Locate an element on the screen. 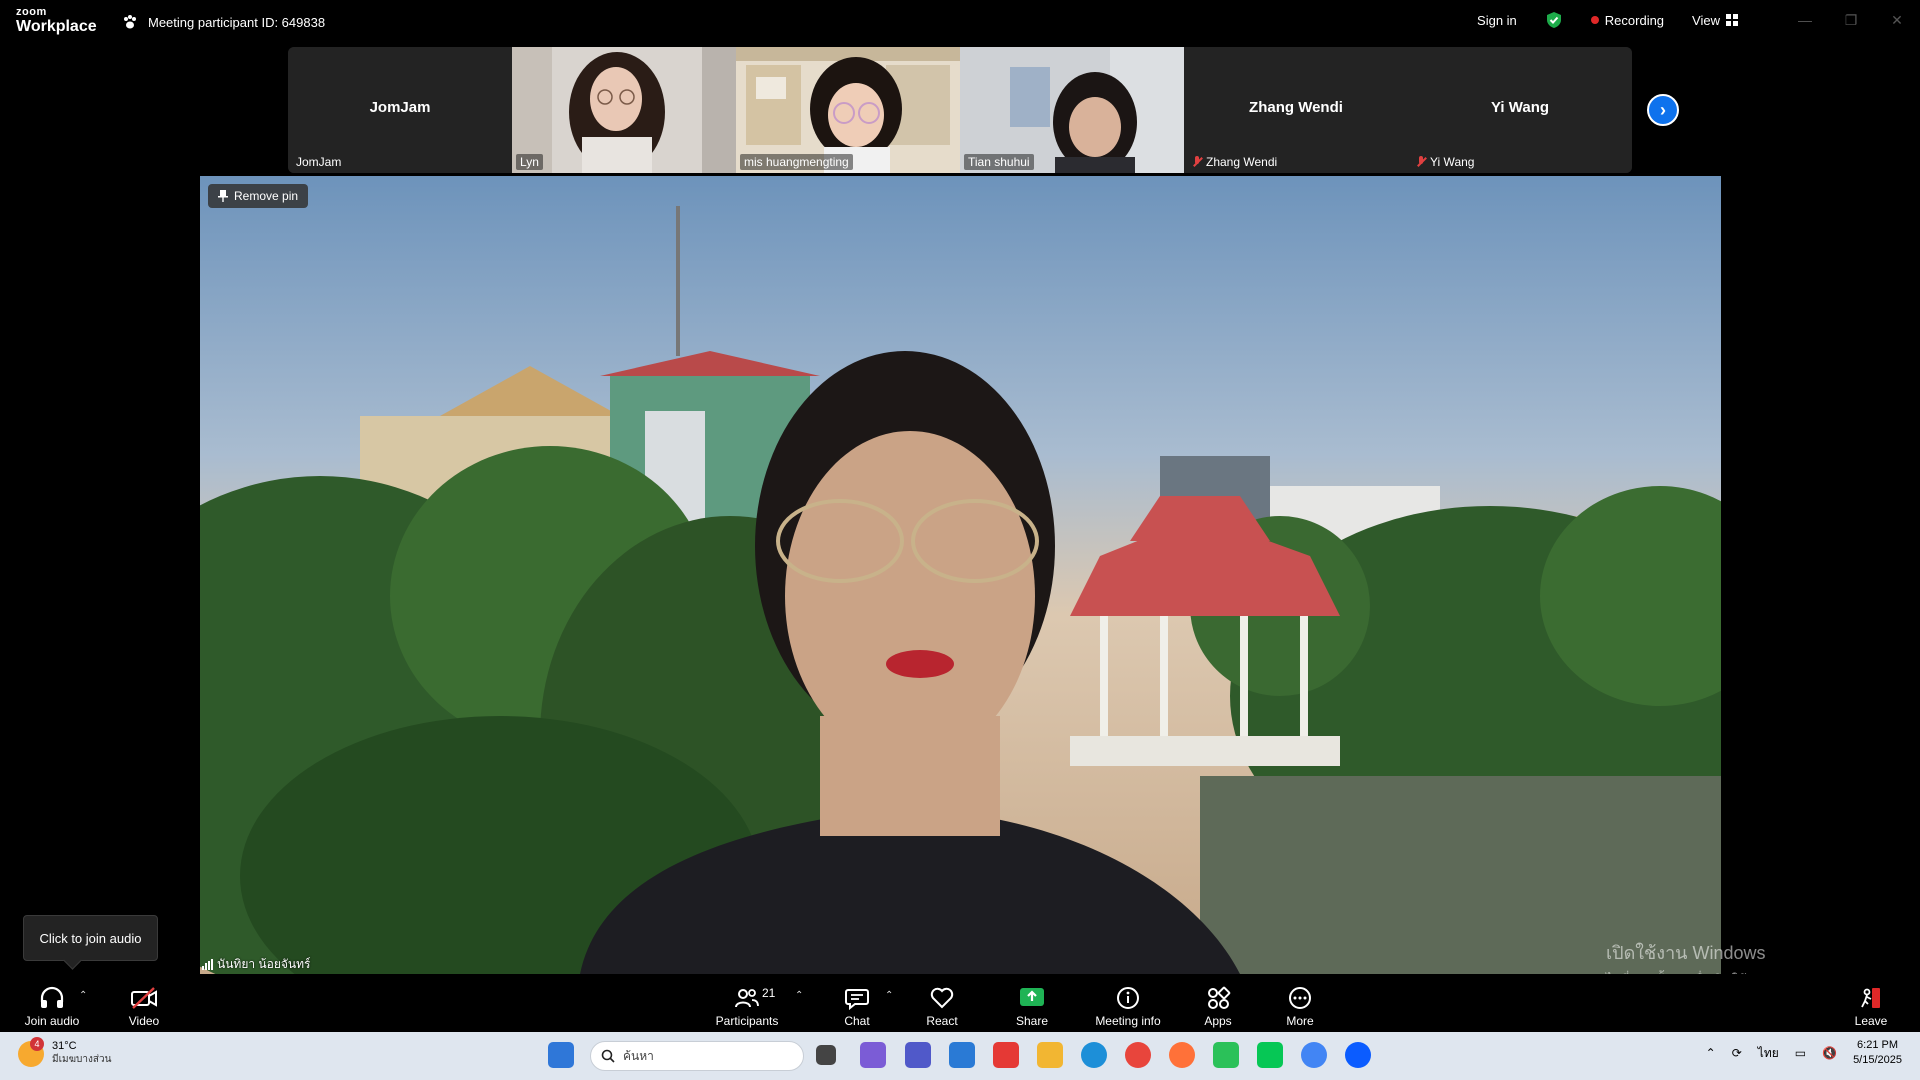 This screenshot has width=1920, height=1080. wechat-icon is located at coordinates (1226, 1055).